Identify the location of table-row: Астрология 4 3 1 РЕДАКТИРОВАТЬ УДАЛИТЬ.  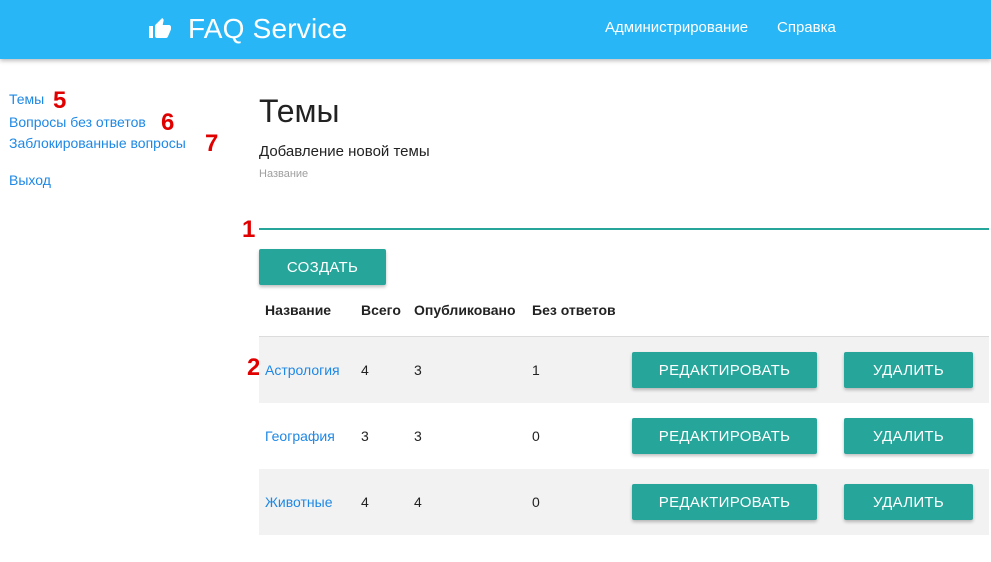
(624, 370).